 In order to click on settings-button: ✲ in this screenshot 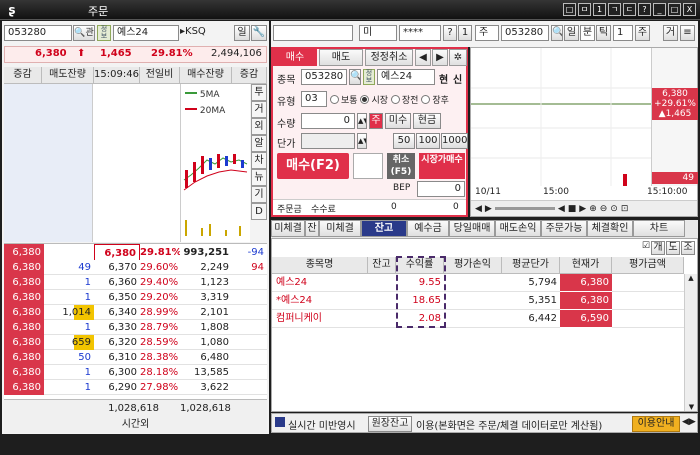, I will do `click(458, 57)`.